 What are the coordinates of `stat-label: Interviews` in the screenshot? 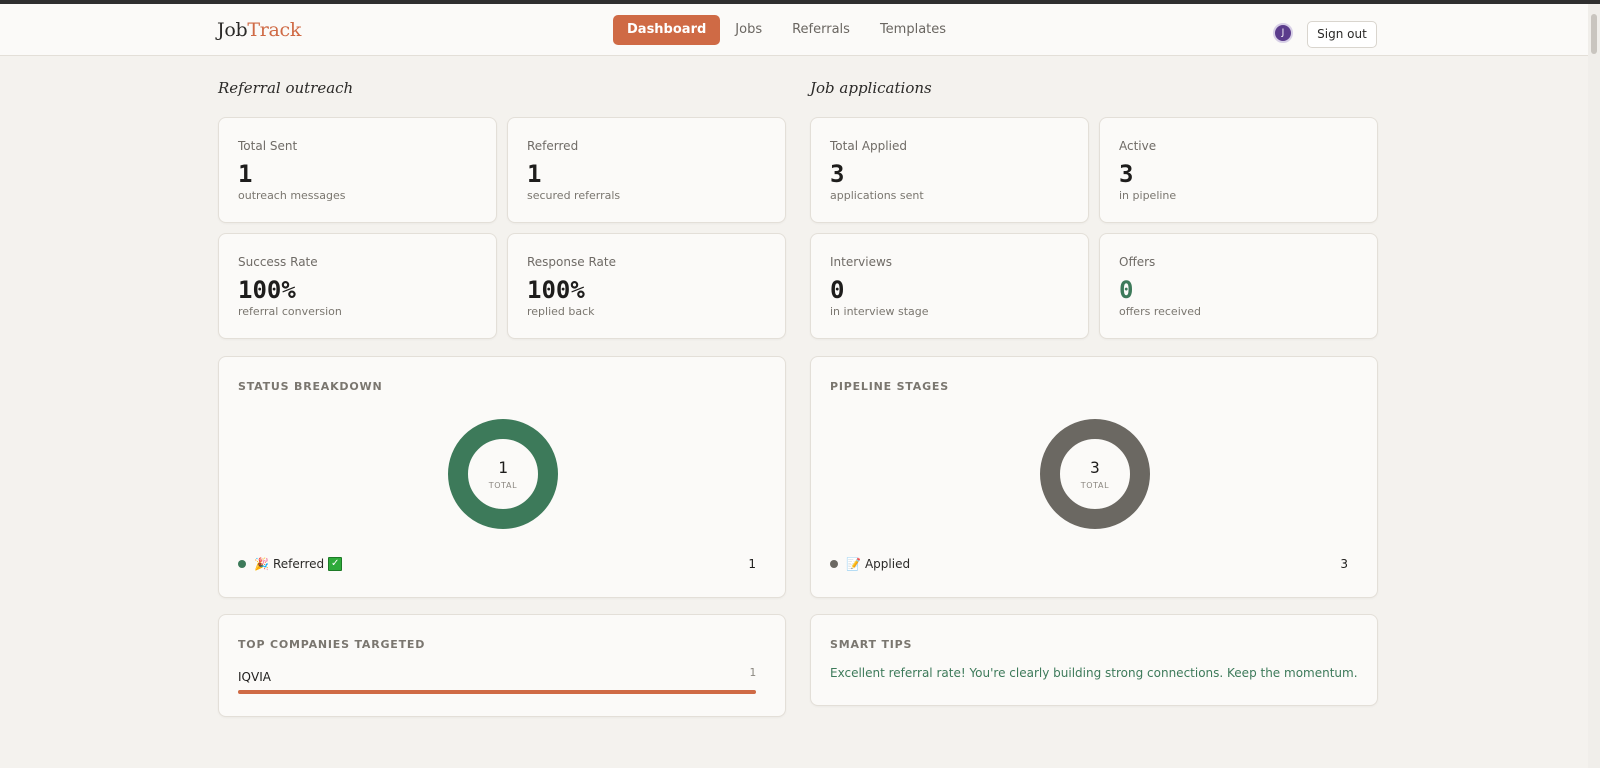 It's located at (861, 262).